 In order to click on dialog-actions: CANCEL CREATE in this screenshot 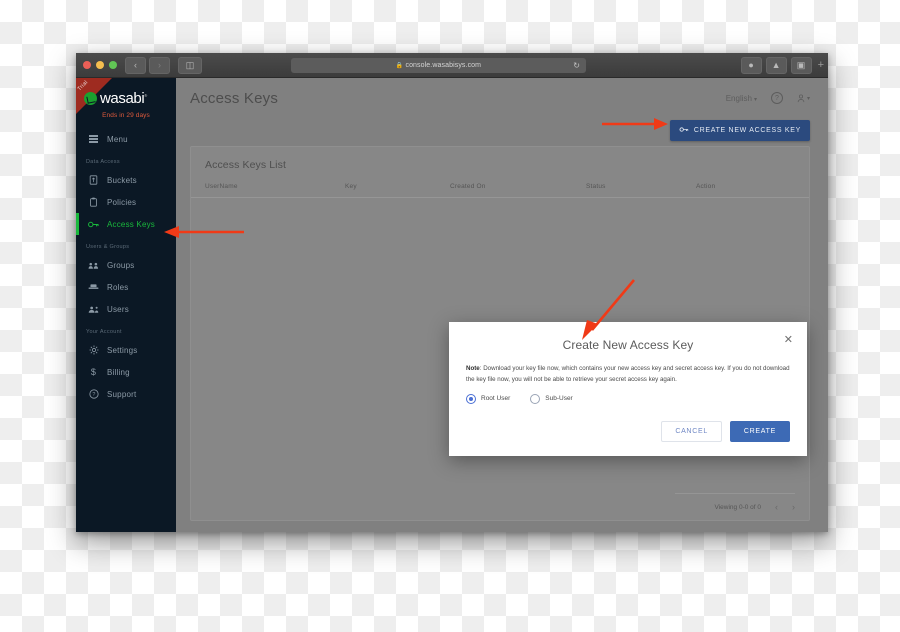, I will do `click(628, 430)`.